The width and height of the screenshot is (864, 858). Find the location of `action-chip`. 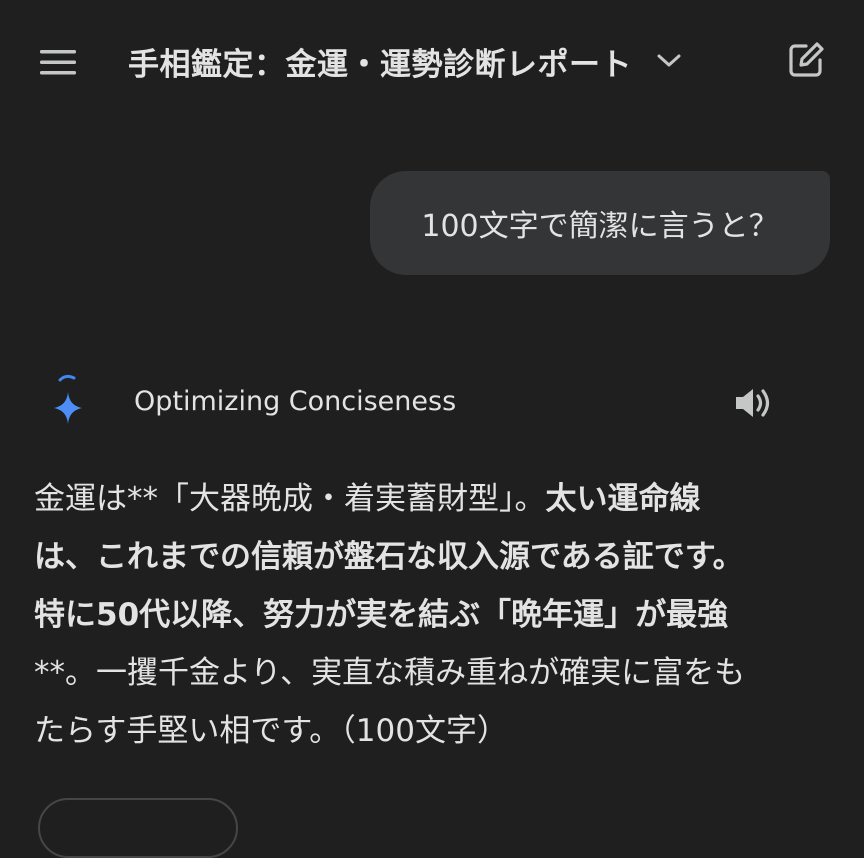

action-chip is located at coordinates (138, 828).